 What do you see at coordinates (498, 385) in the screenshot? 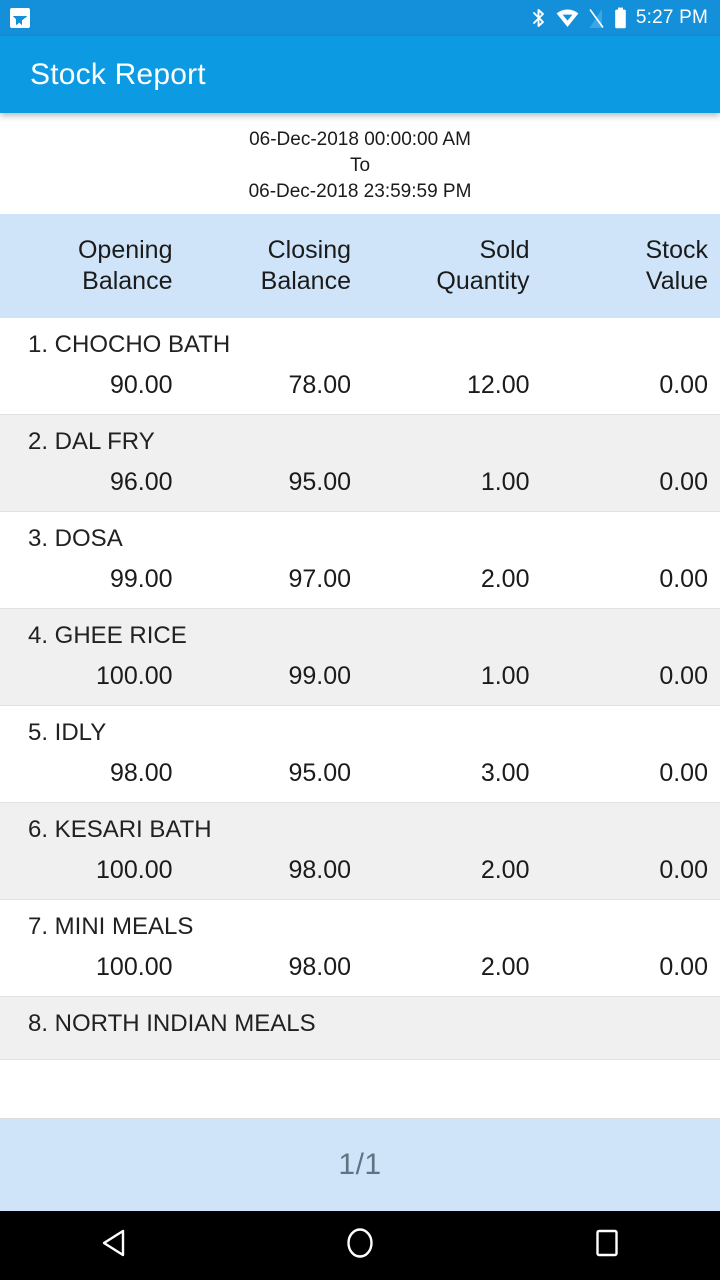
I see `cell-sold-quantity: 12.00` at bounding box center [498, 385].